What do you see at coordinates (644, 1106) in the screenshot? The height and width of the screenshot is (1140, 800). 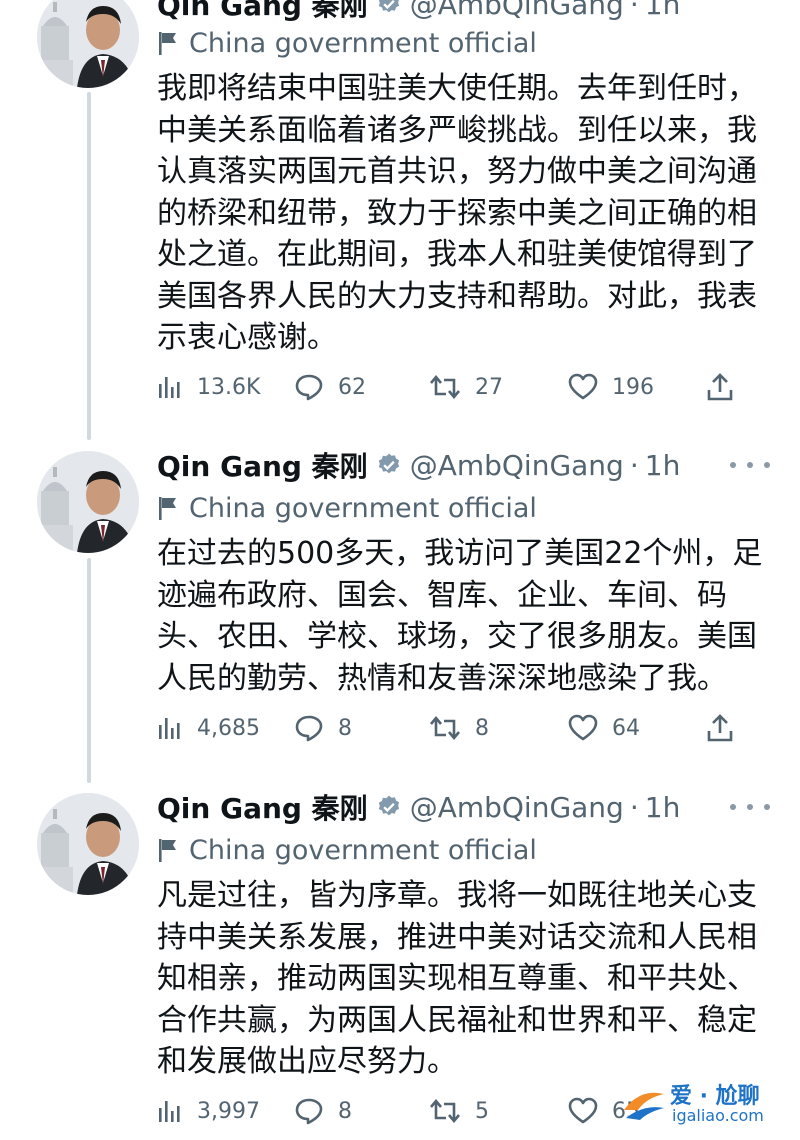 I see `watermark-logo-icon` at bounding box center [644, 1106].